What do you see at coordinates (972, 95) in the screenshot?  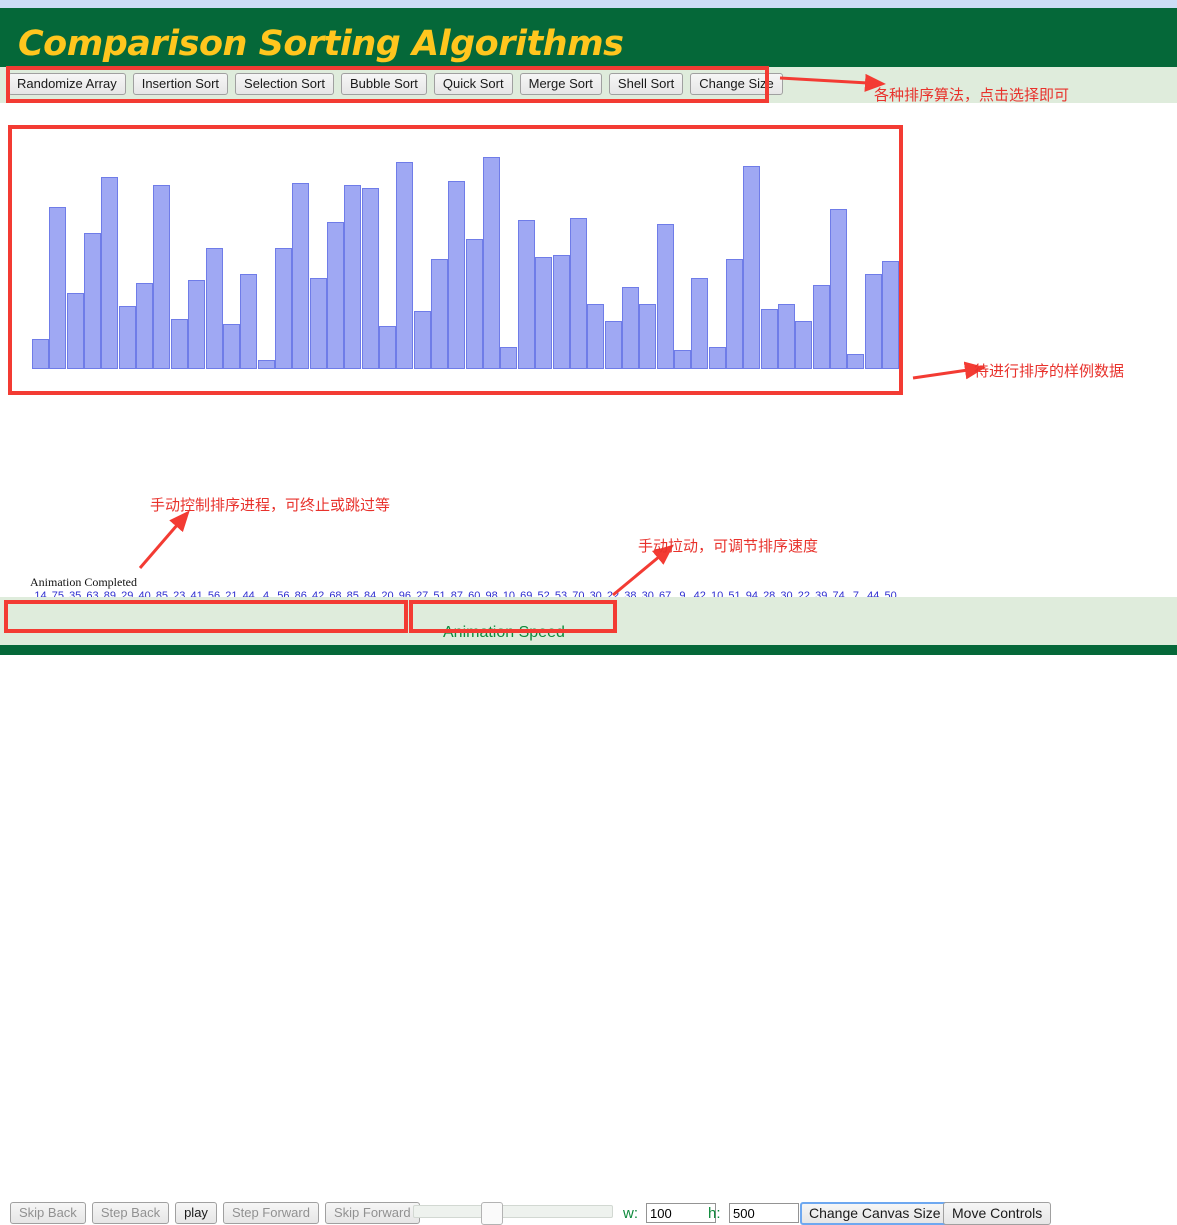 I see `annotation-text-algorithms: 各种排序算法，点击选择即可` at bounding box center [972, 95].